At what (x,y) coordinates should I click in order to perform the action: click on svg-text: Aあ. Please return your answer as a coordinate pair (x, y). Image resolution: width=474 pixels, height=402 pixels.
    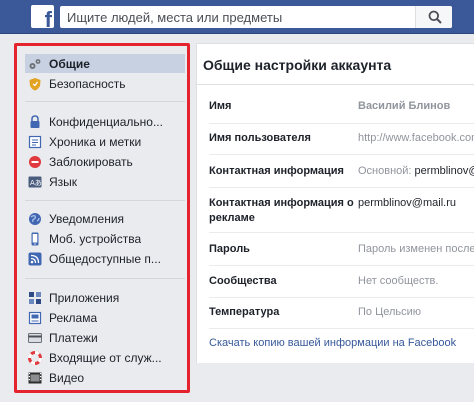
    Looking at the image, I should click on (36, 183).